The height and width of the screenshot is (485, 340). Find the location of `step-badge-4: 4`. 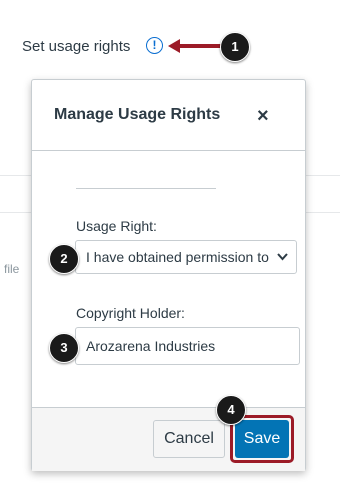

step-badge-4: 4 is located at coordinates (231, 410).